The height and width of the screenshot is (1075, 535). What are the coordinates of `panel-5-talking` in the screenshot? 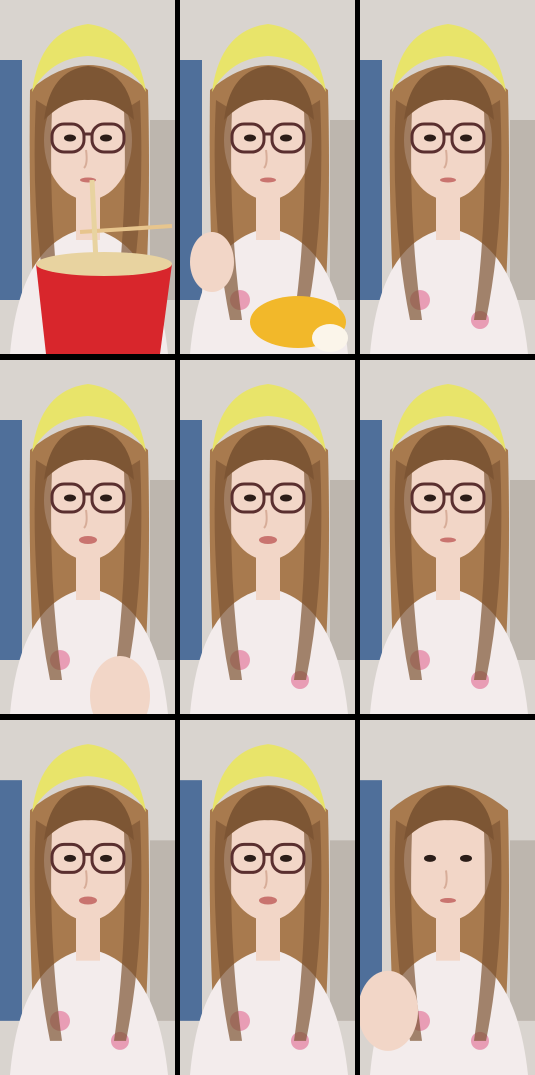 It's located at (267, 537).